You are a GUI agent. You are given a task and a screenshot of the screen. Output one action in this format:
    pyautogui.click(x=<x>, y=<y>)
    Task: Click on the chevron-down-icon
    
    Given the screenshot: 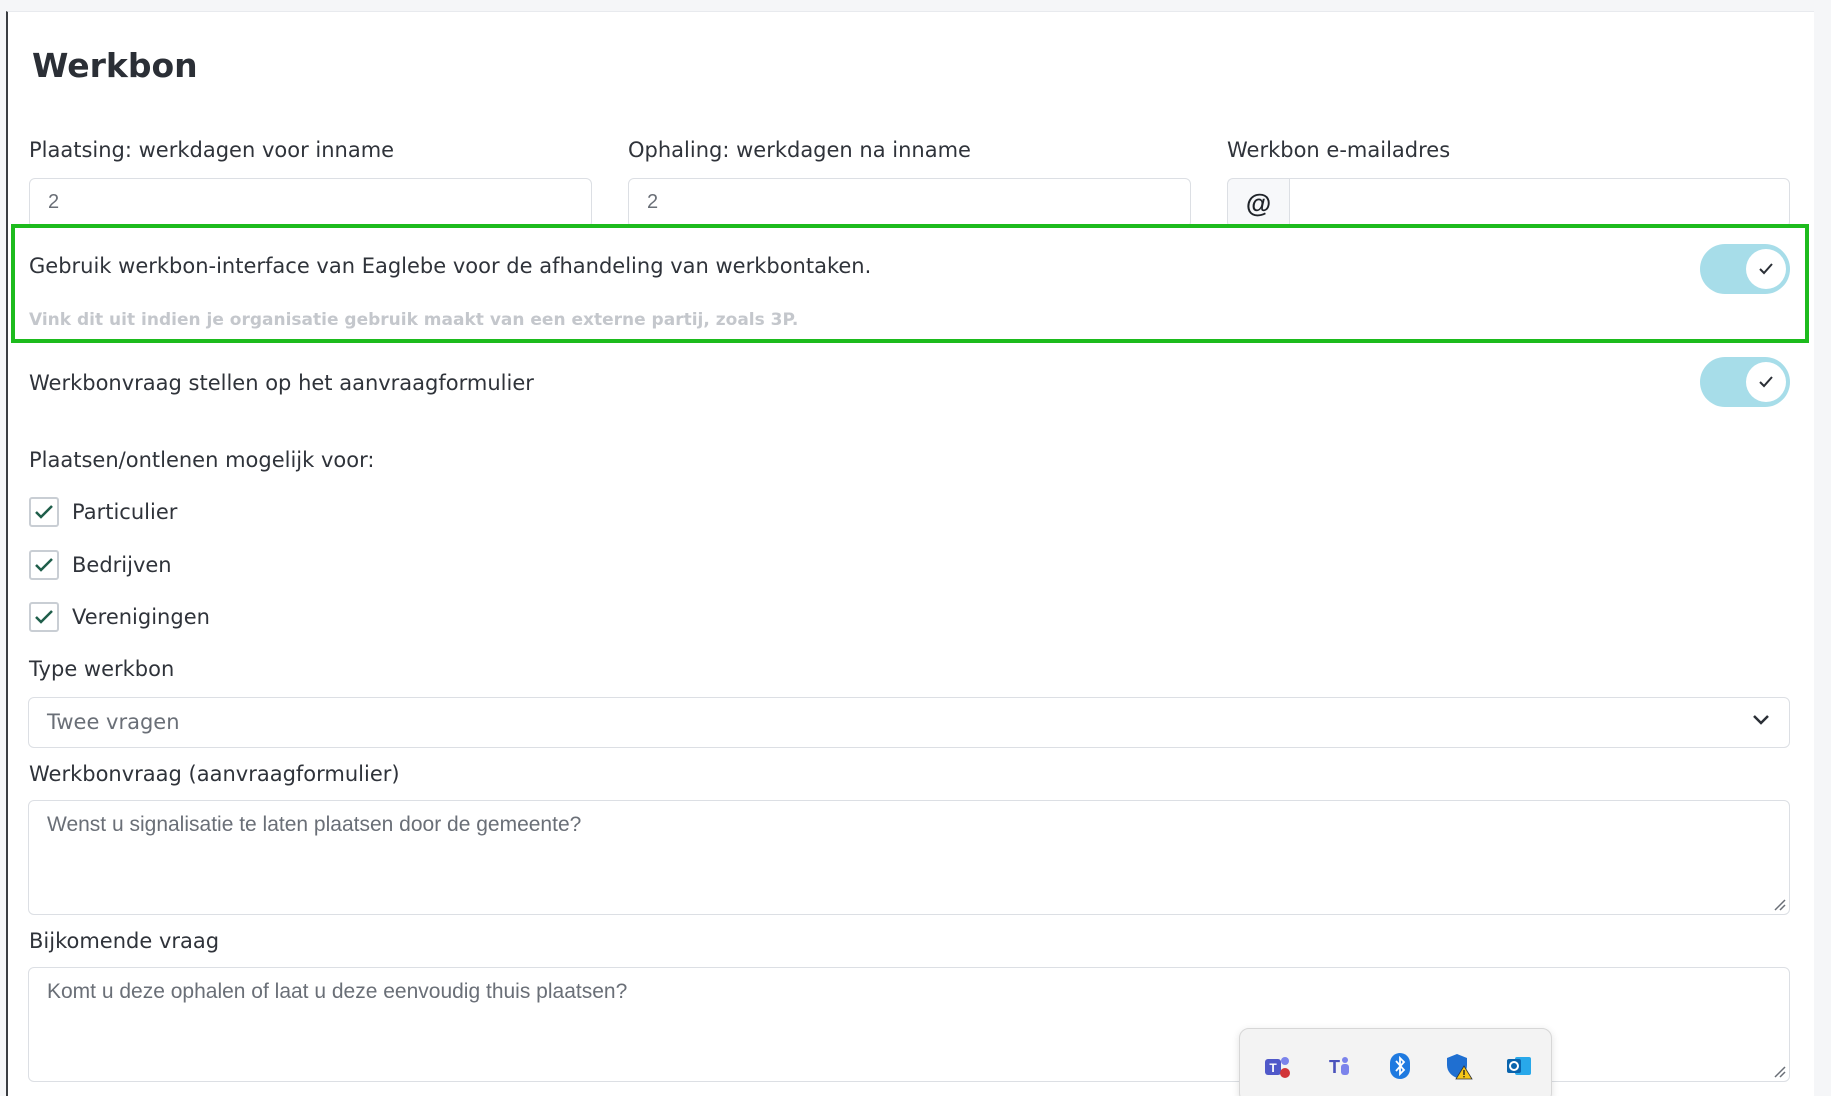 What is the action you would take?
    pyautogui.click(x=1761, y=720)
    